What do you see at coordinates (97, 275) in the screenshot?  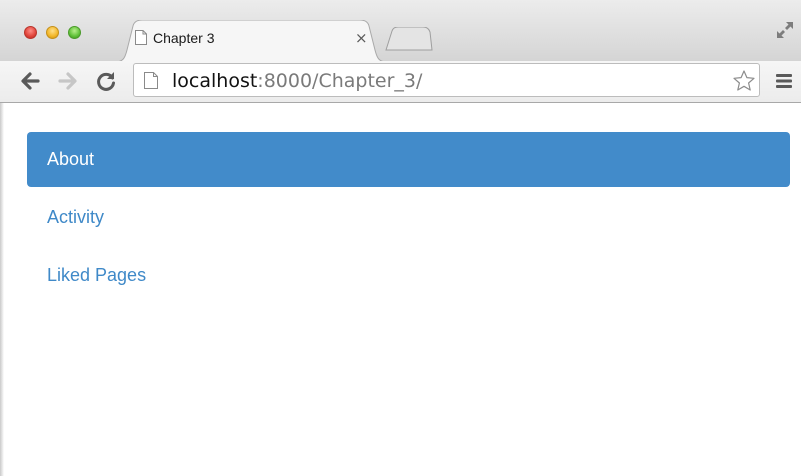 I see `nav-item-label: Liked Pages` at bounding box center [97, 275].